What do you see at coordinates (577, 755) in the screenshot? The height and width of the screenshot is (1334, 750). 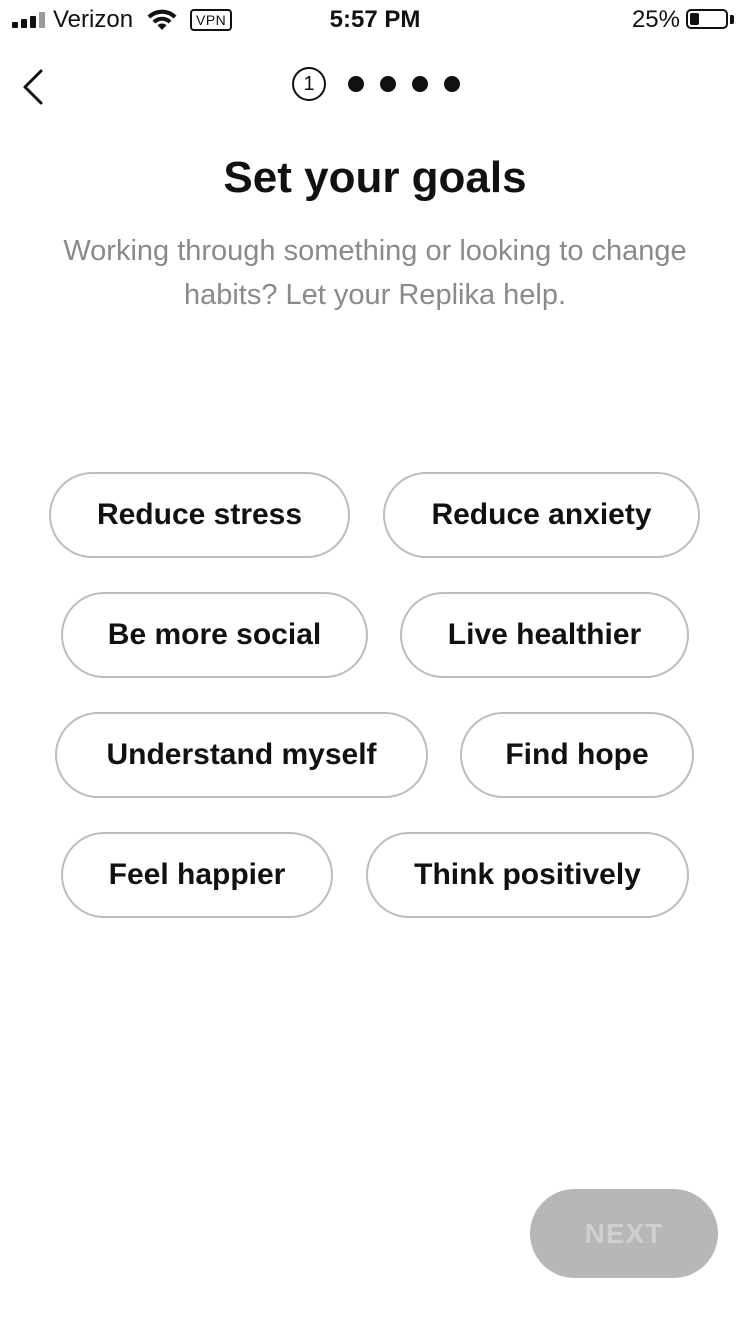 I see `goal-chip-find-hope: Find hope` at bounding box center [577, 755].